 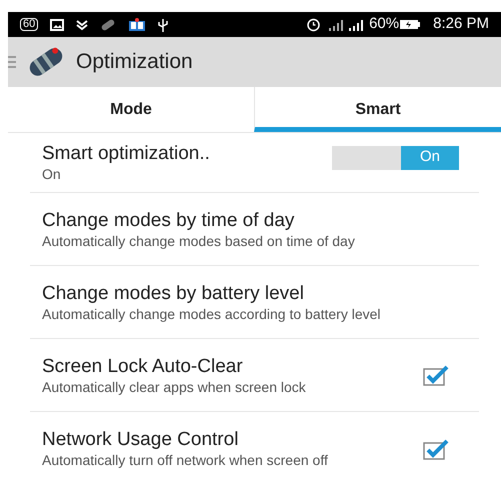 I want to click on setting-title: Smart optimization.., so click(x=126, y=154).